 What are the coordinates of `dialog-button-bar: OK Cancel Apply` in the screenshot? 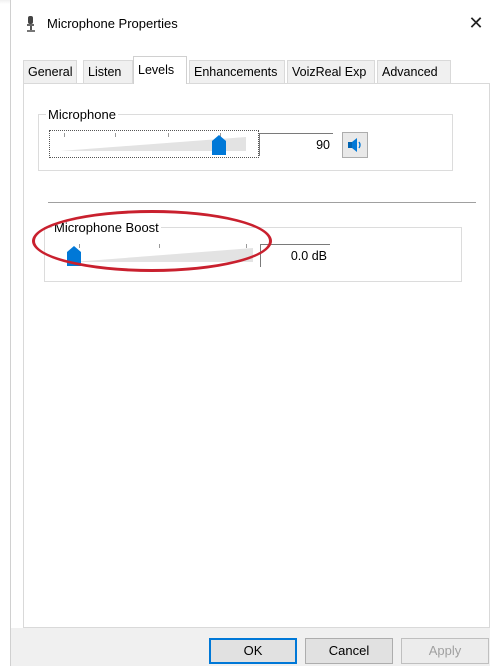 It's located at (250, 647).